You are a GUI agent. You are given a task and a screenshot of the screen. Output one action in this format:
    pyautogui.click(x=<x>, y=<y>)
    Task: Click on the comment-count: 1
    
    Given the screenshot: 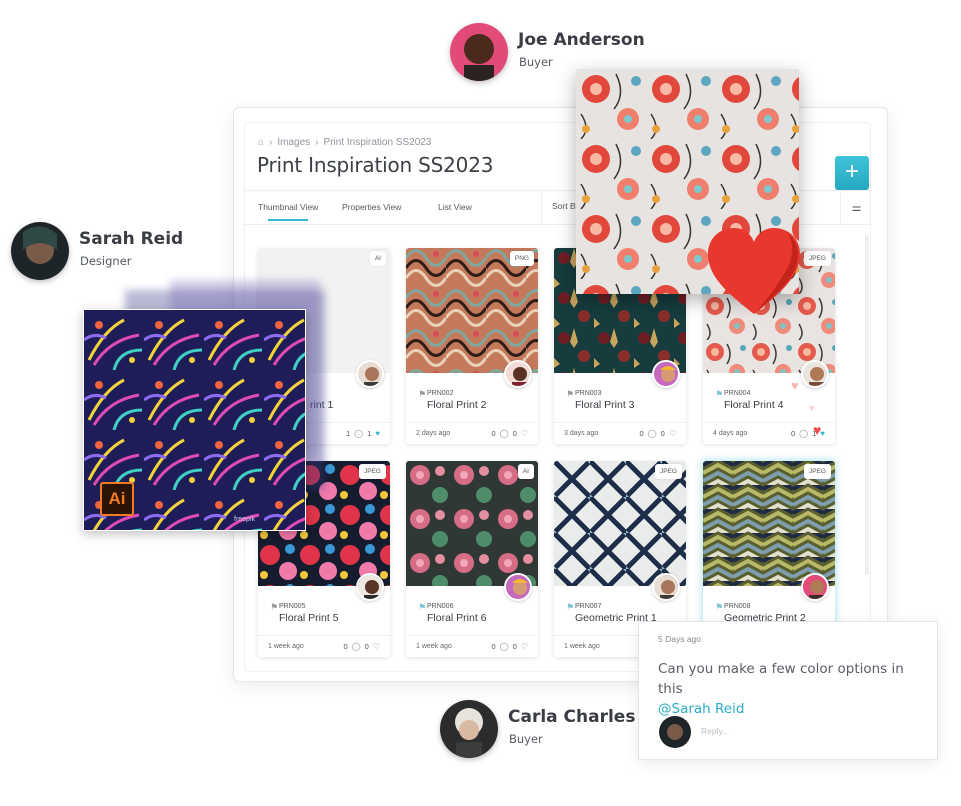 What is the action you would take?
    pyautogui.click(x=348, y=433)
    